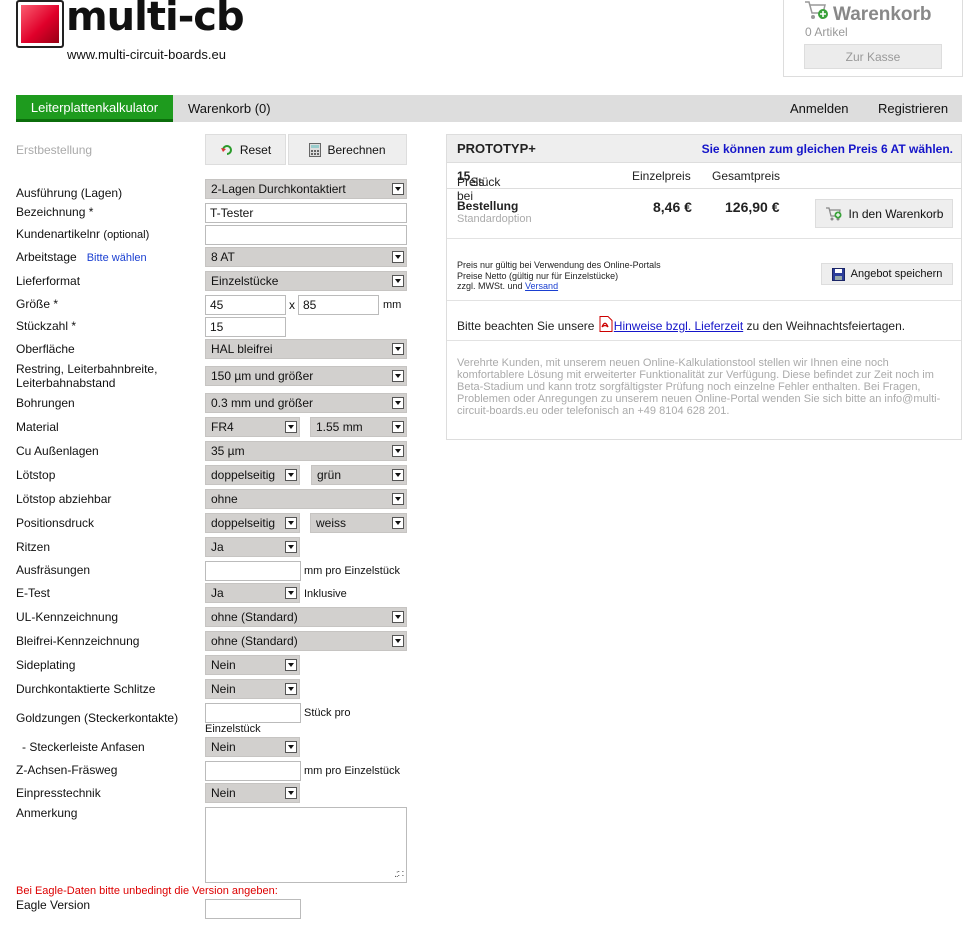 This screenshot has height=933, width=980. I want to click on milling-unit: mm pro Einzelstück, so click(352, 571).